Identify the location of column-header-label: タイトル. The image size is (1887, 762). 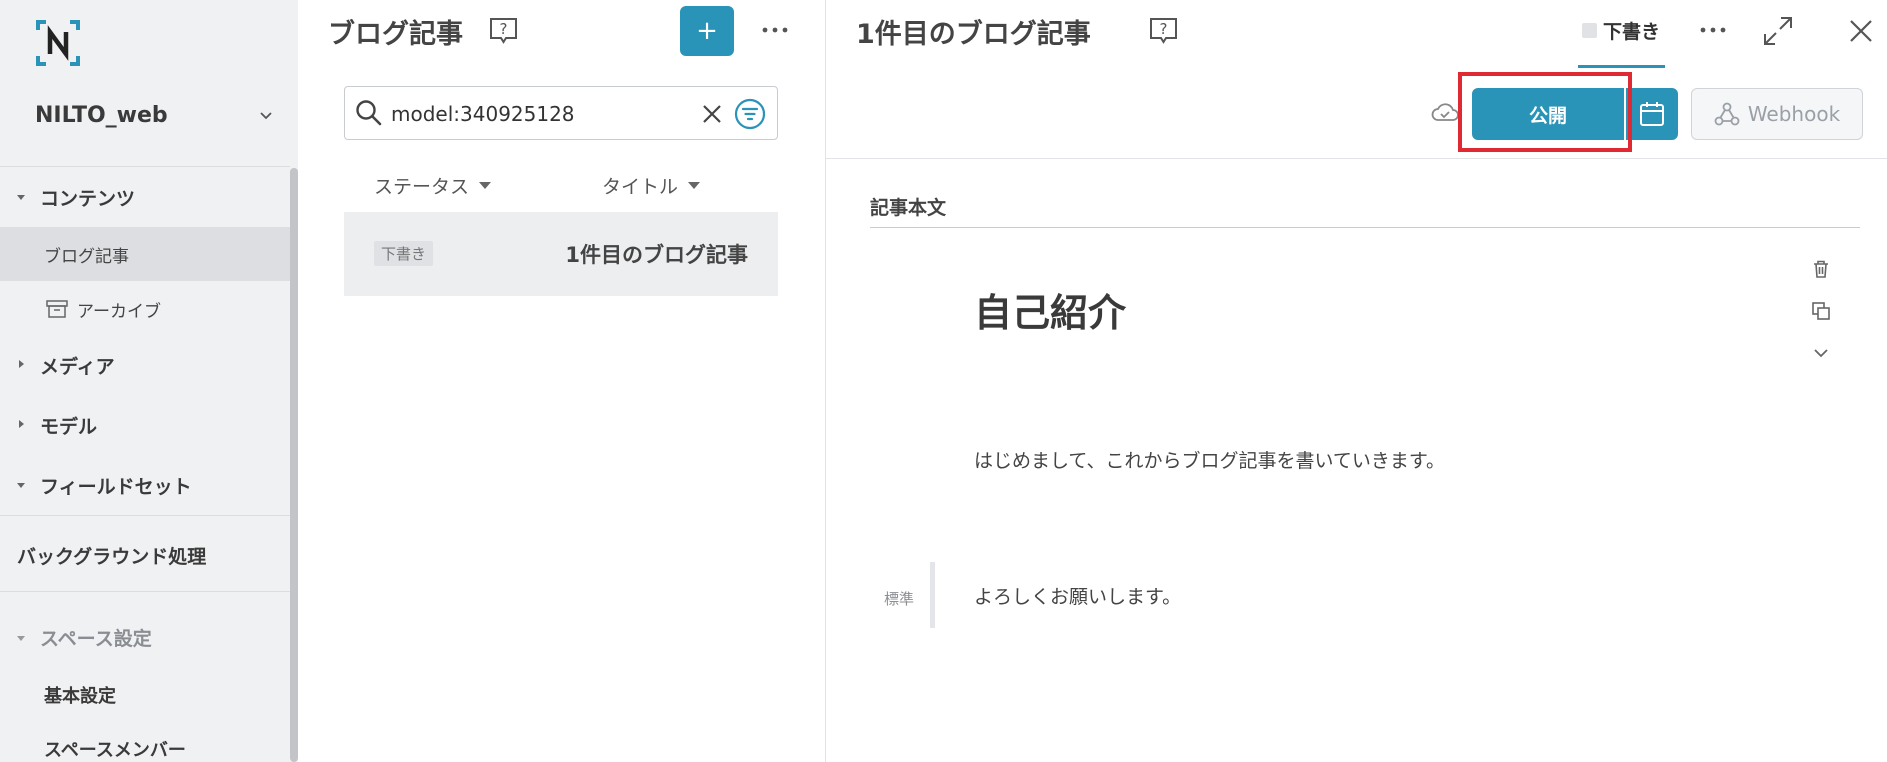
(640, 187).